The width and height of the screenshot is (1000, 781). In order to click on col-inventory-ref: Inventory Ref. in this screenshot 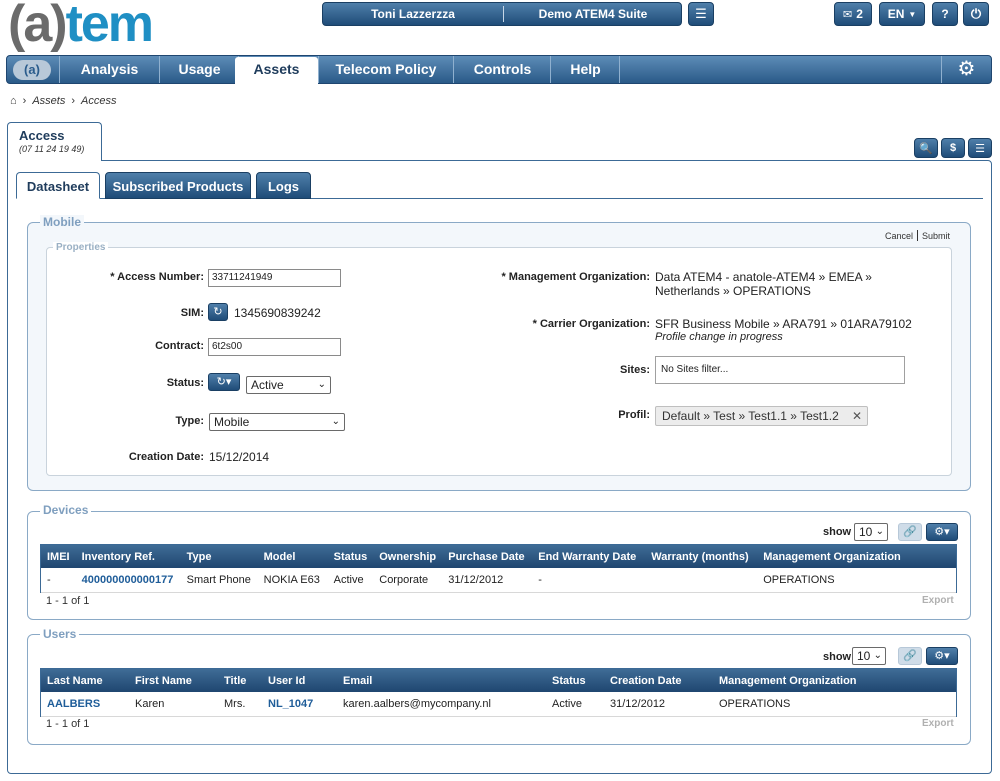, I will do `click(128, 556)`.